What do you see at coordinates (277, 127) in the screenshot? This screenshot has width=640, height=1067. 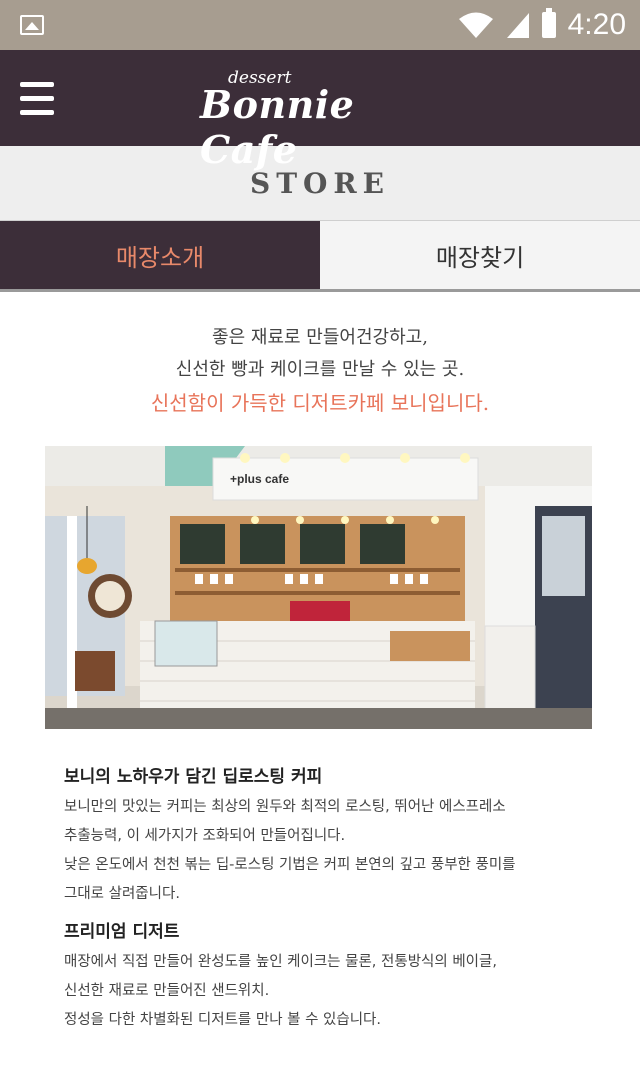 I see `brand-logo-name: Bonnie Cafe` at bounding box center [277, 127].